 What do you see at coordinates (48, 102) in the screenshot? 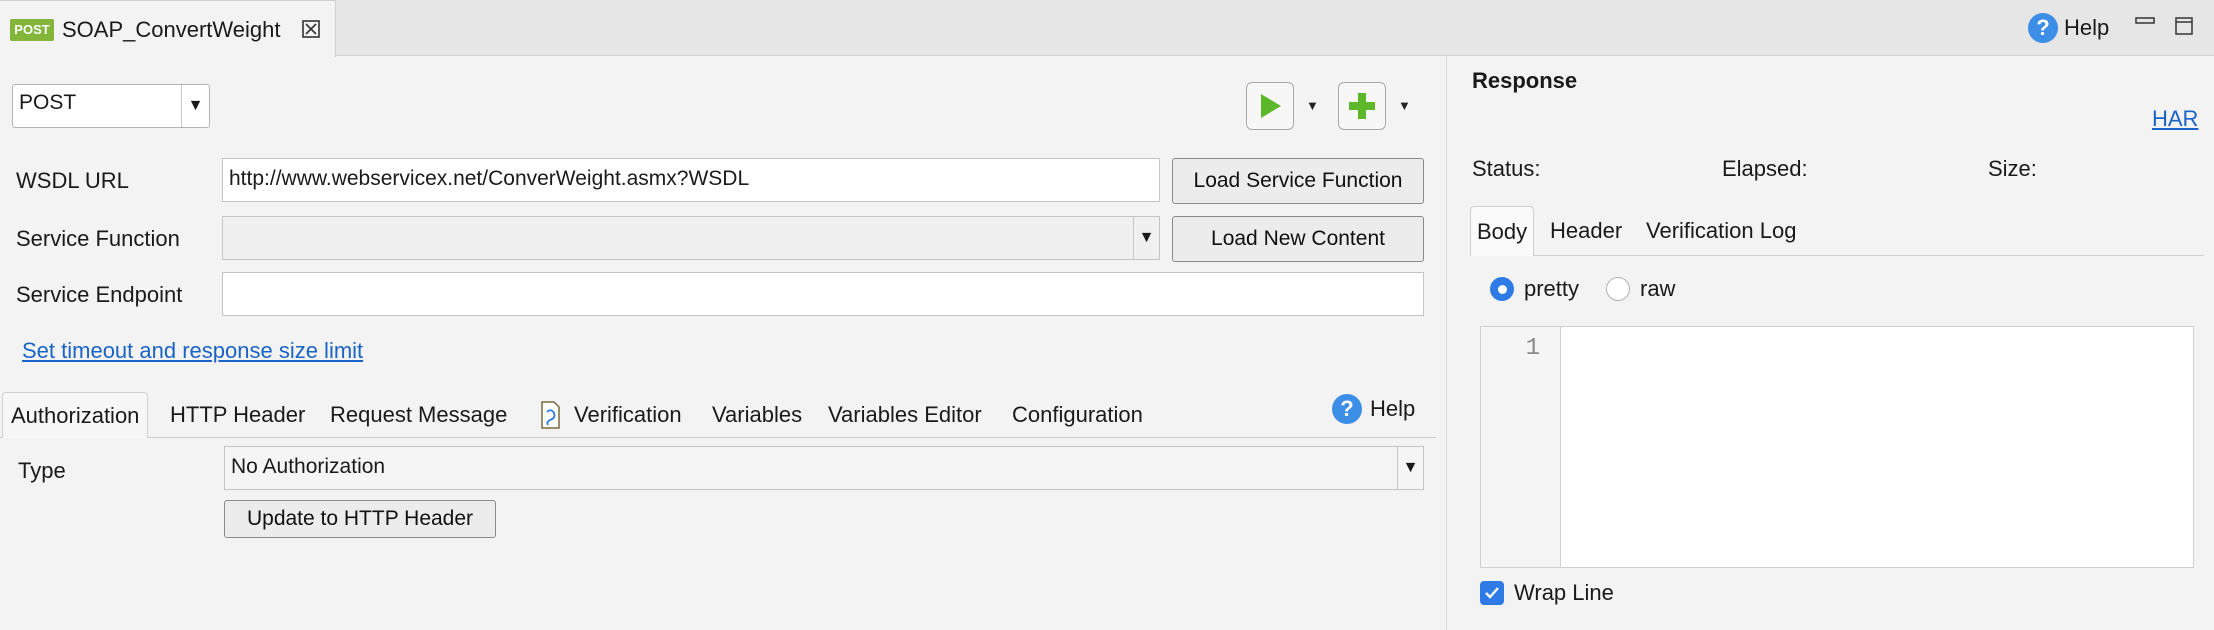
I see `method-select-value: POST` at bounding box center [48, 102].